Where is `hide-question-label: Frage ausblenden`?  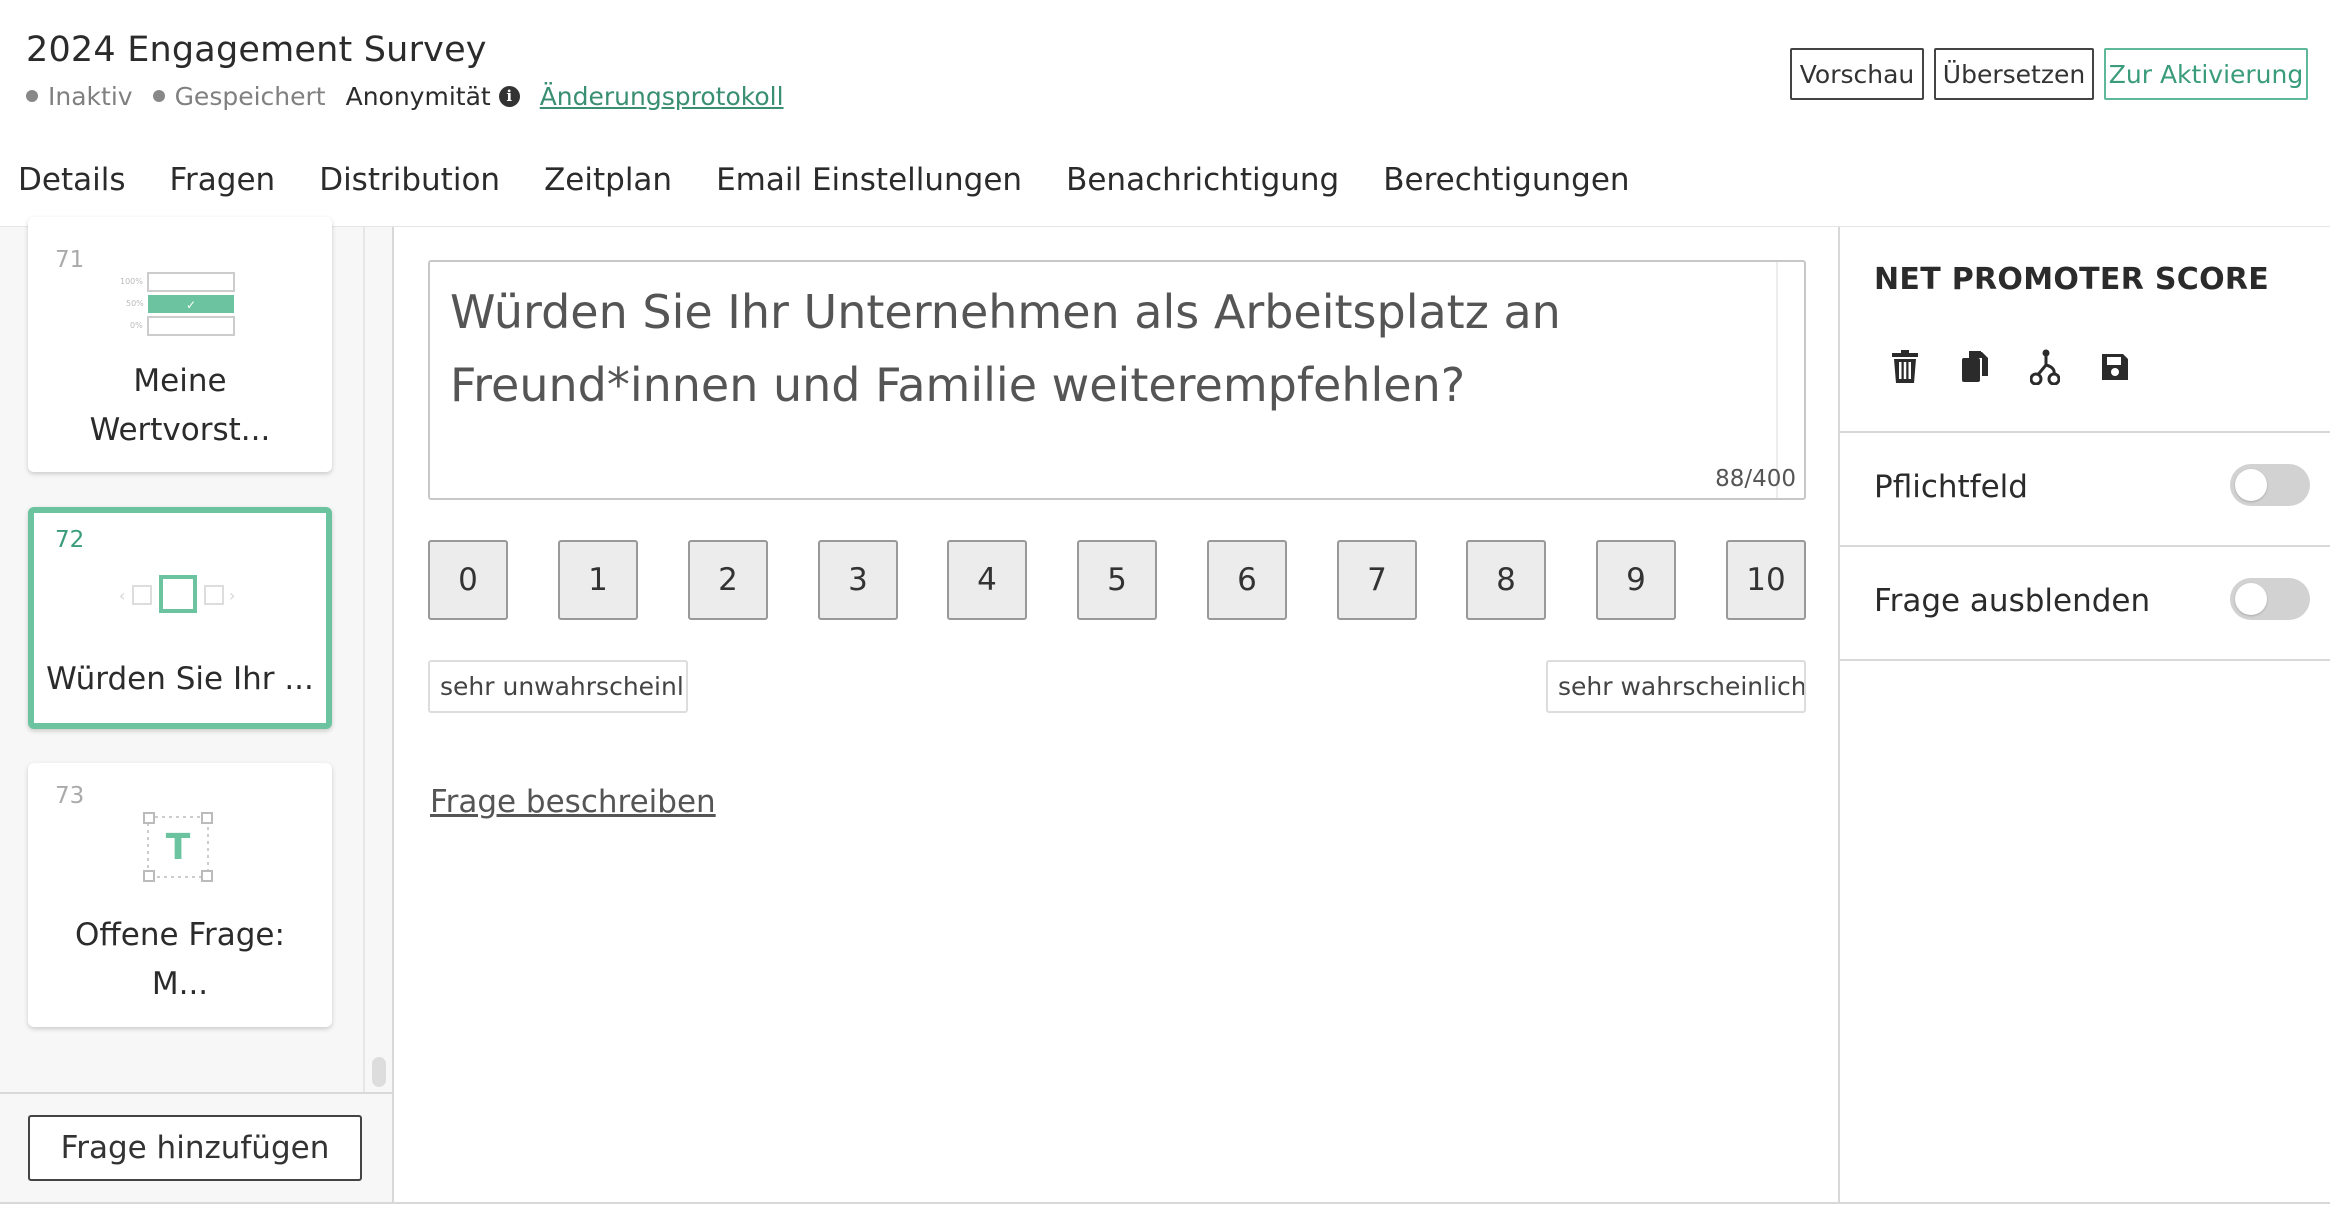
hide-question-label: Frage ausblenden is located at coordinates (2012, 601).